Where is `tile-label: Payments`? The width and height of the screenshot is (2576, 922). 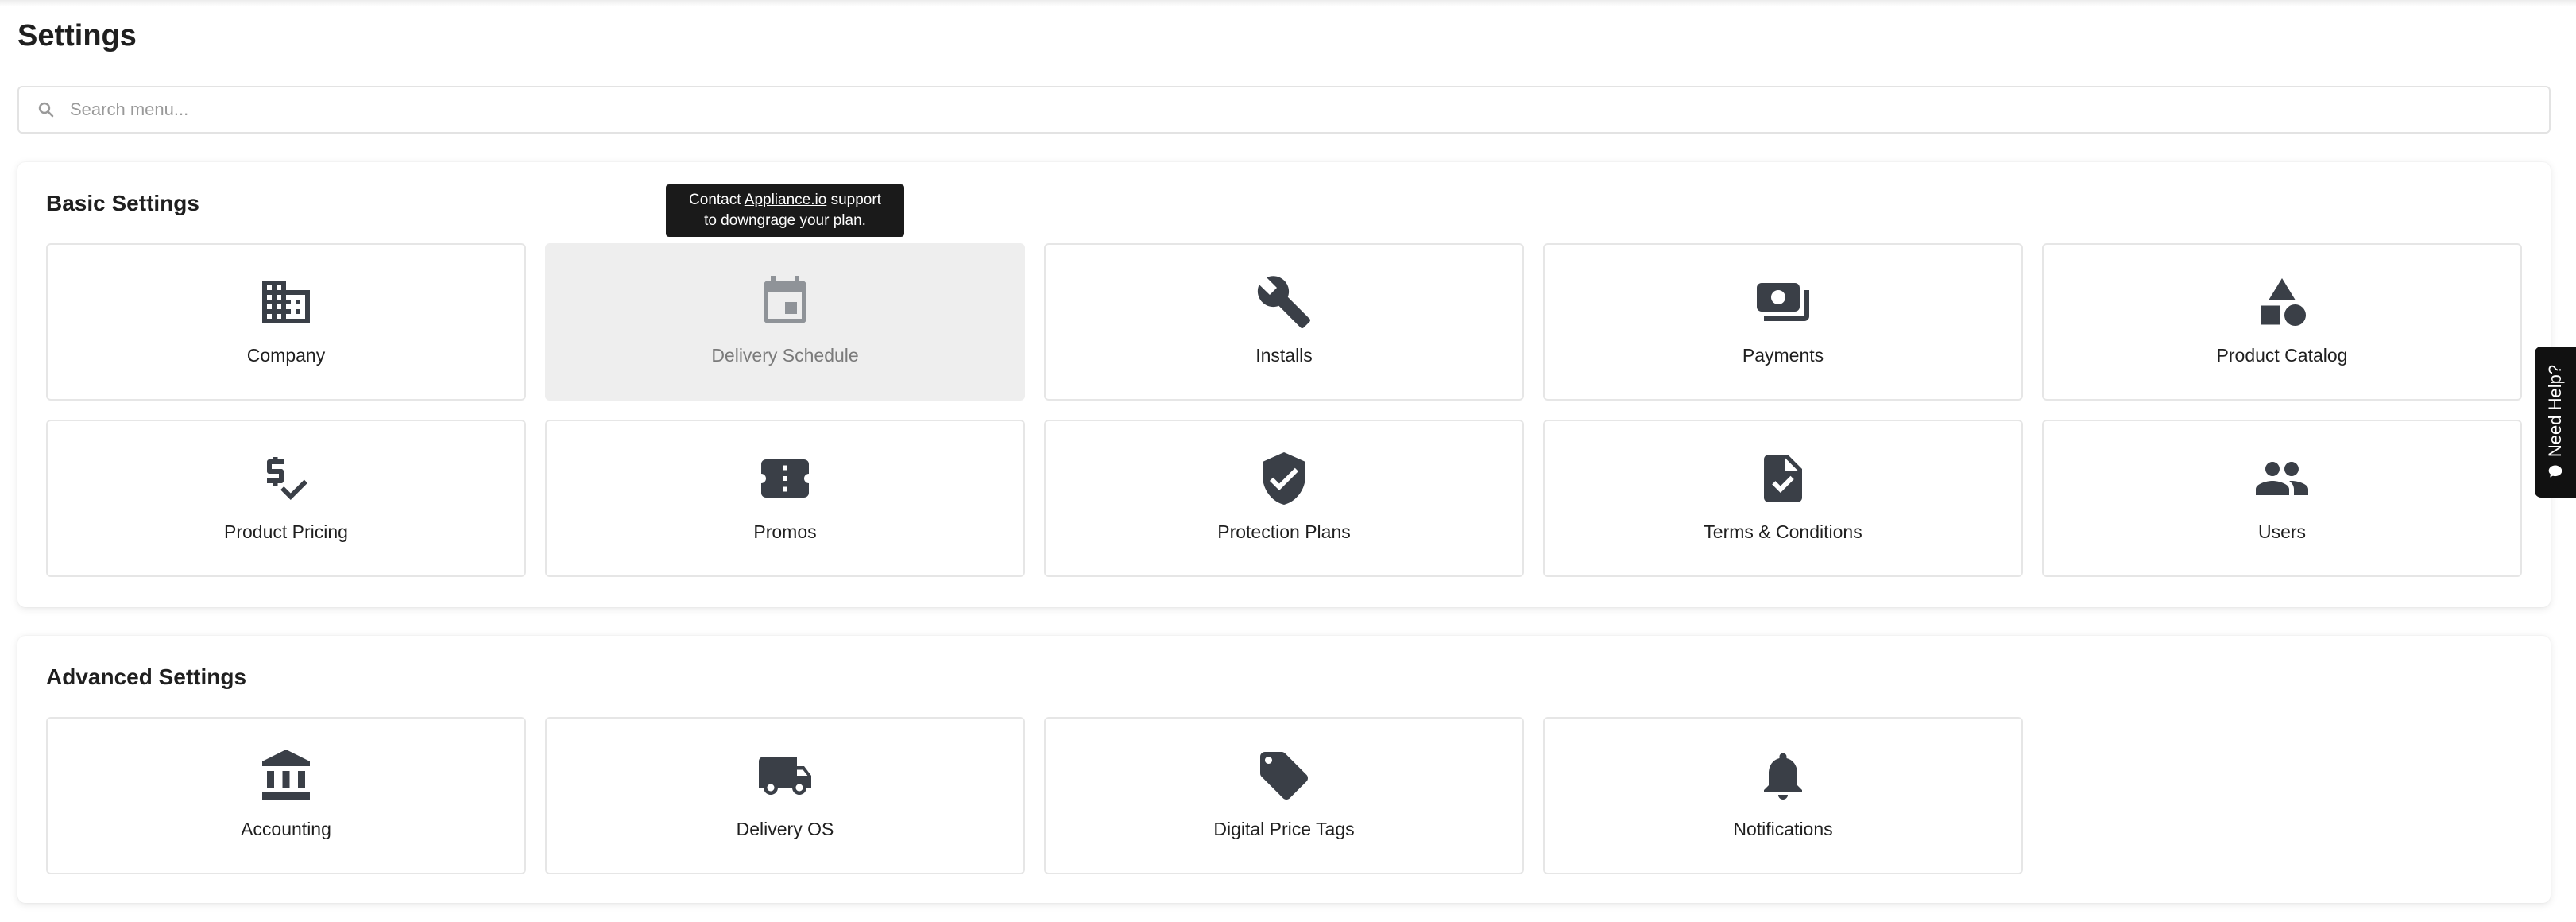 tile-label: Payments is located at coordinates (1783, 355).